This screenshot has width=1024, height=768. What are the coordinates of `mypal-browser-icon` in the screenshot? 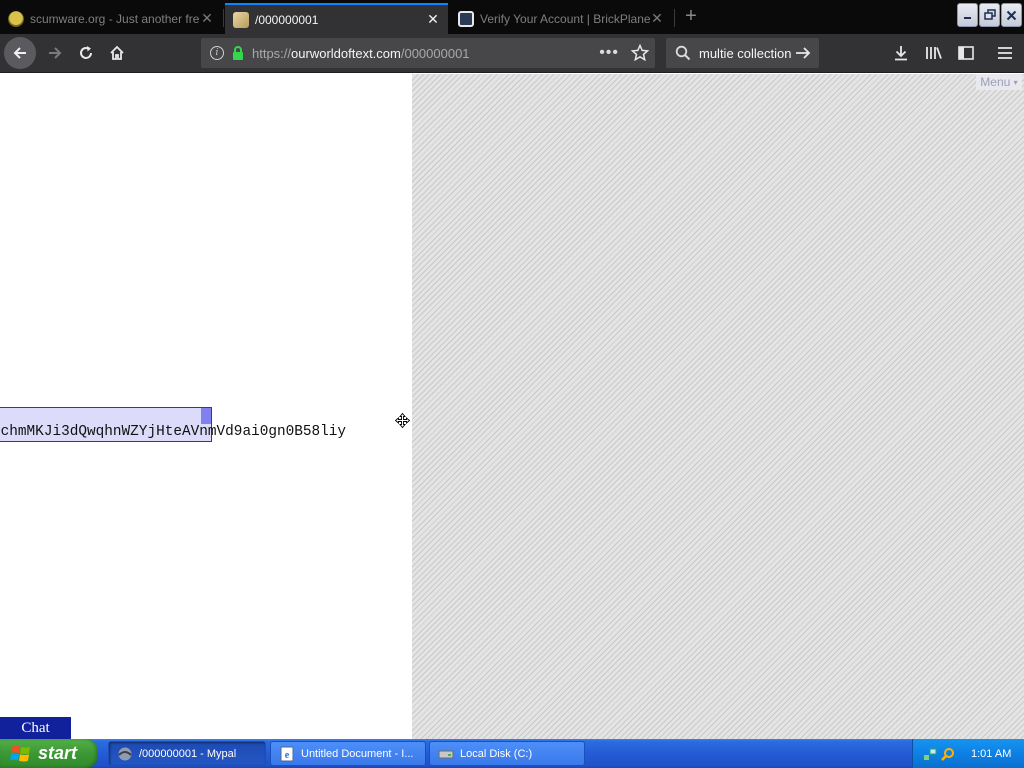 It's located at (125, 753).